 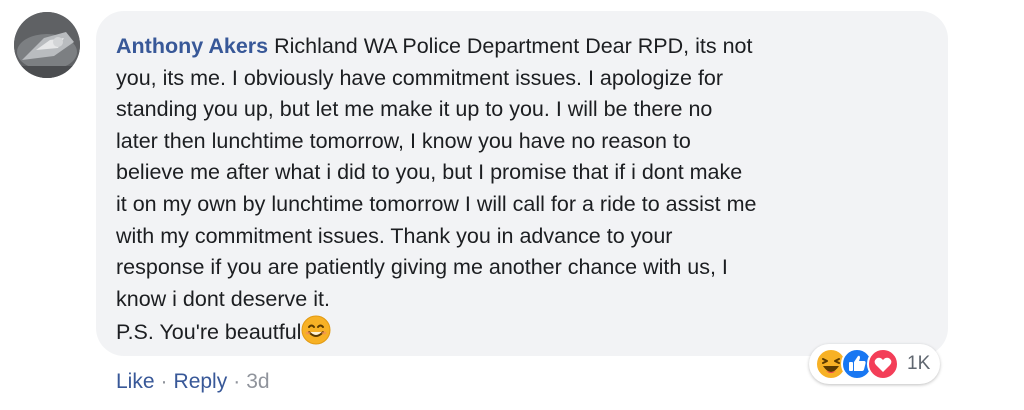 I want to click on reply-link: Reply, so click(x=201, y=382).